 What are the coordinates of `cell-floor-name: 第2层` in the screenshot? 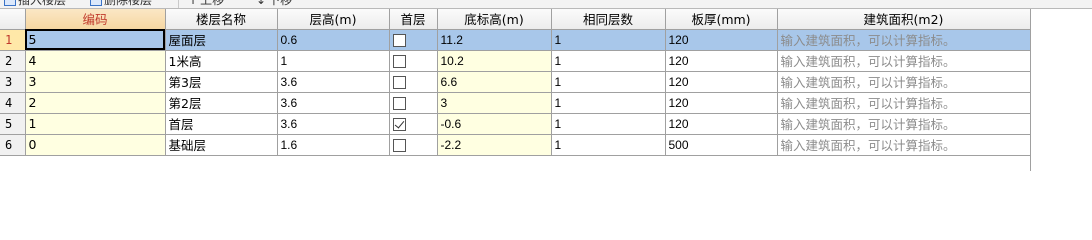 It's located at (221, 103).